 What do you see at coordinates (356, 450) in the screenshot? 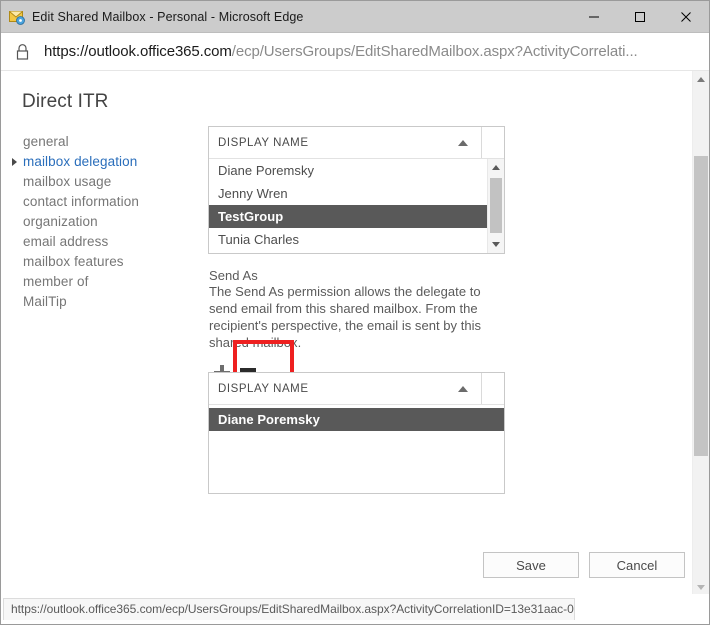
I see `list-body: Diane Poremsky` at bounding box center [356, 450].